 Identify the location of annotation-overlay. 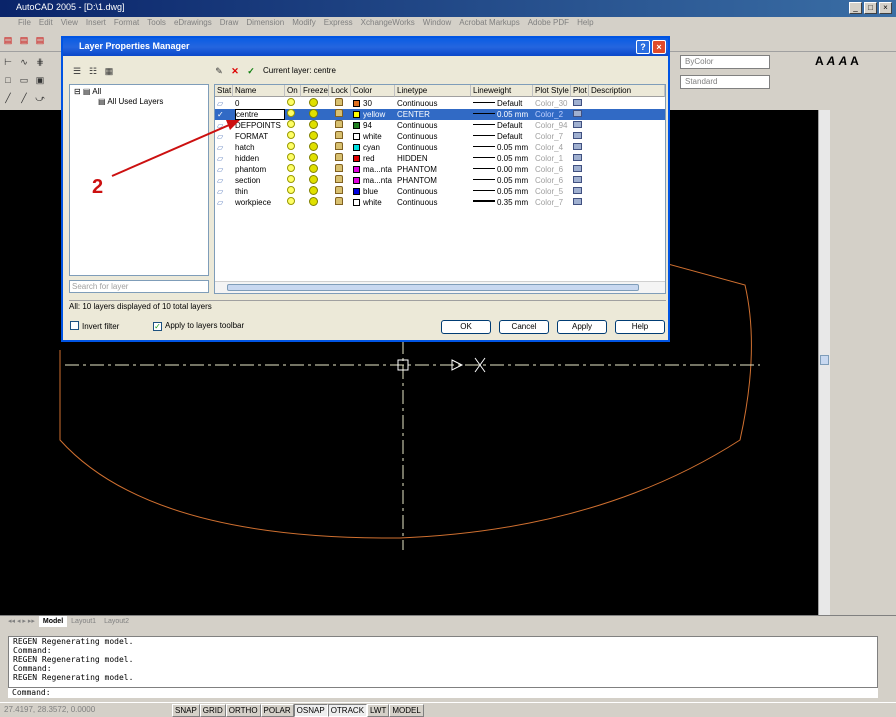
(175, 148).